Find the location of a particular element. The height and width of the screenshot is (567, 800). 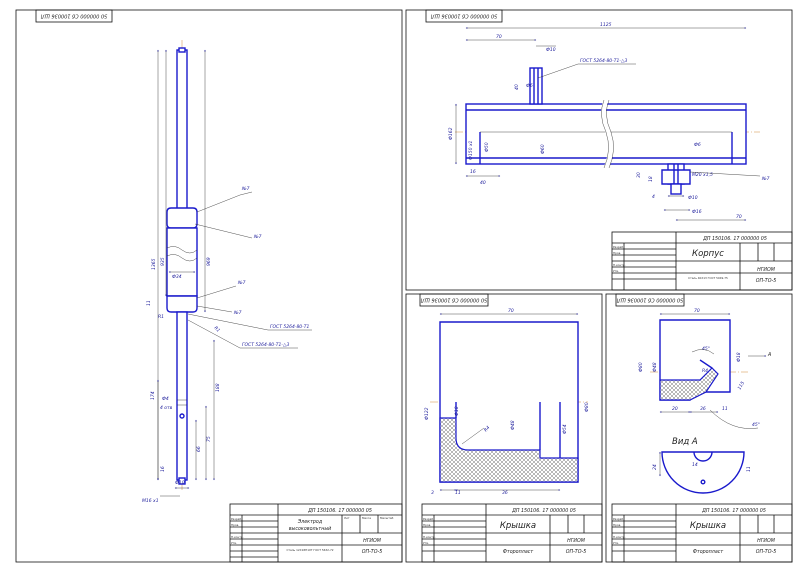

c-dim-20: 20 is located at coordinates (675, 409).